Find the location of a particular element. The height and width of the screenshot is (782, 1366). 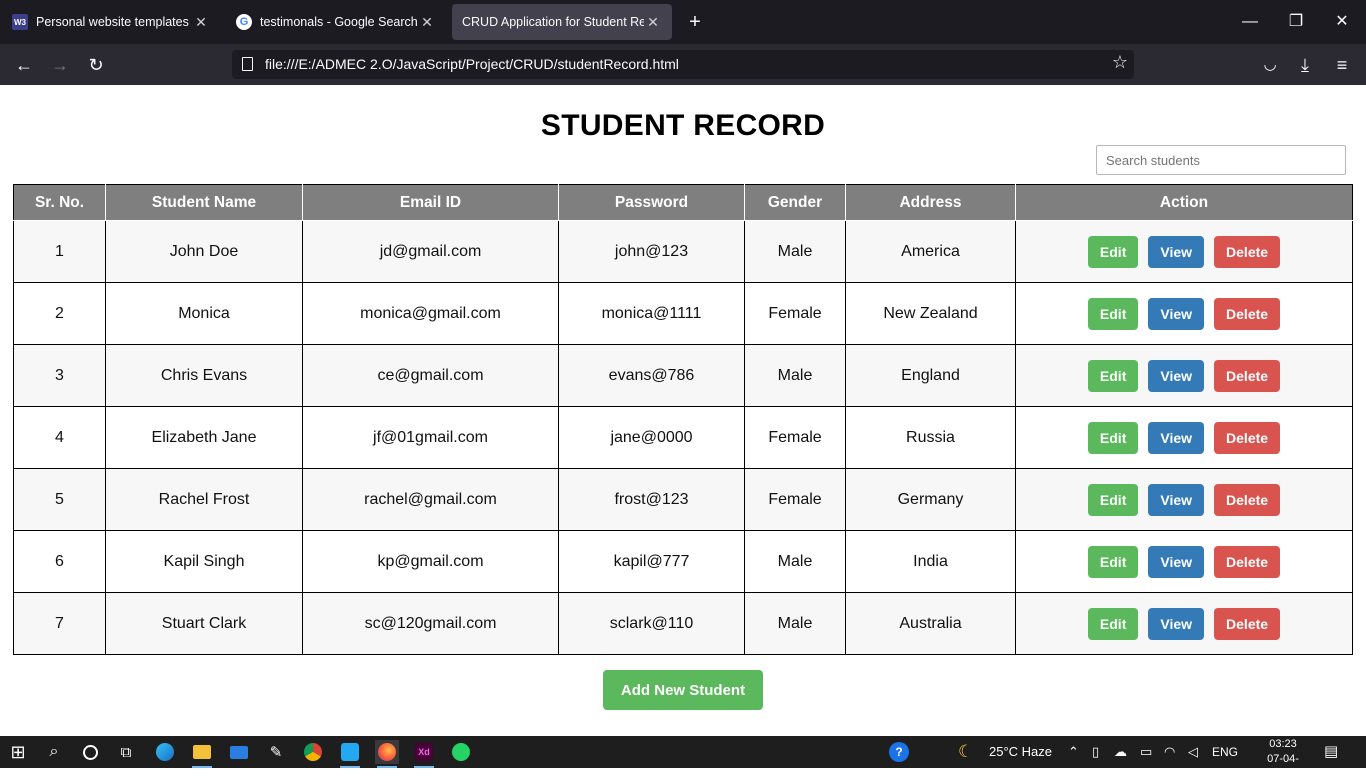

header-email-id: Email ID is located at coordinates (430, 202).